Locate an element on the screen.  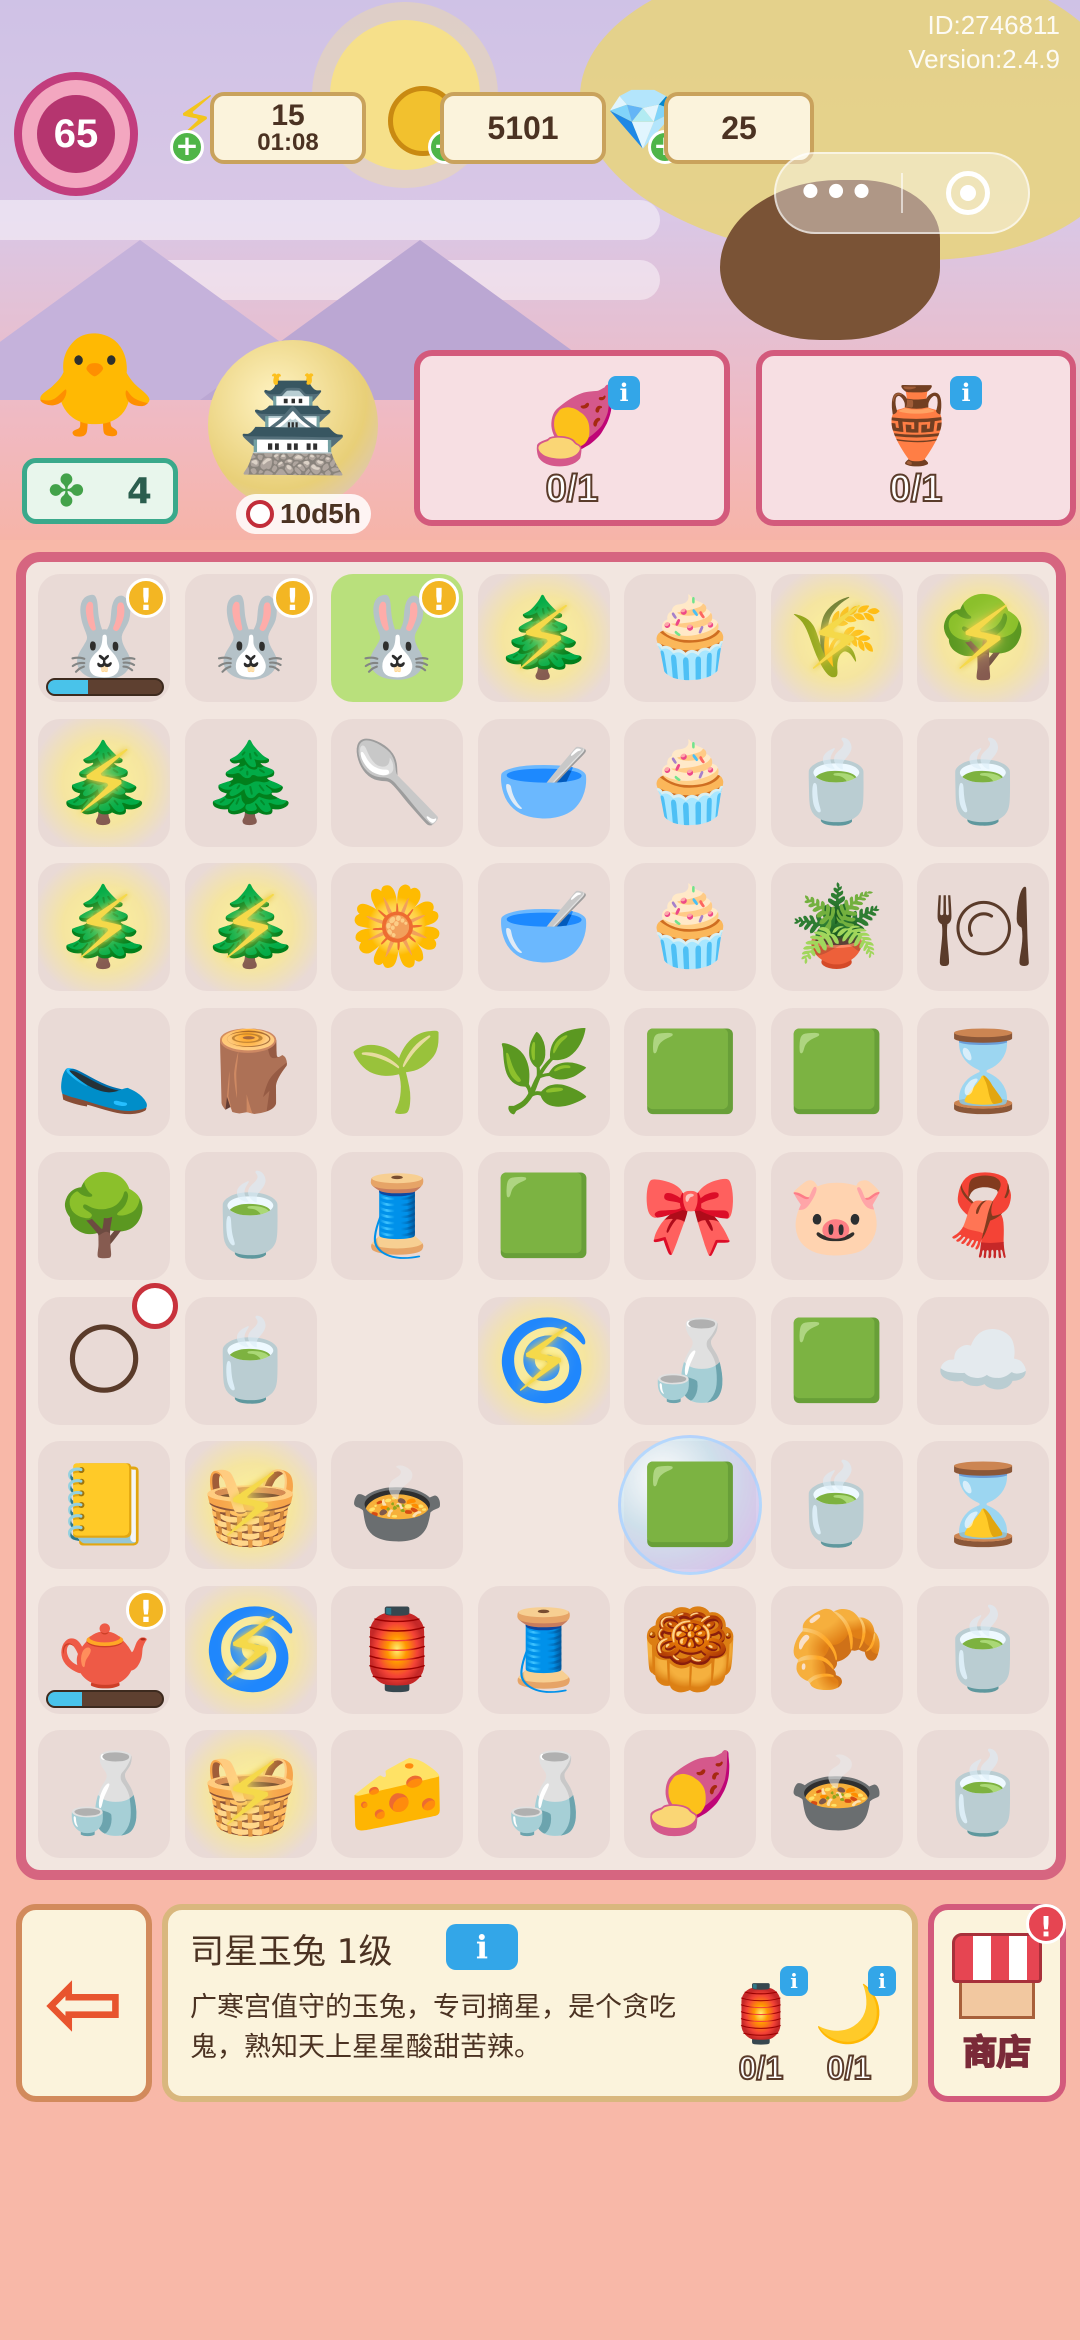
duck-worker-avatar: 🐥 is located at coordinates (95, 385).